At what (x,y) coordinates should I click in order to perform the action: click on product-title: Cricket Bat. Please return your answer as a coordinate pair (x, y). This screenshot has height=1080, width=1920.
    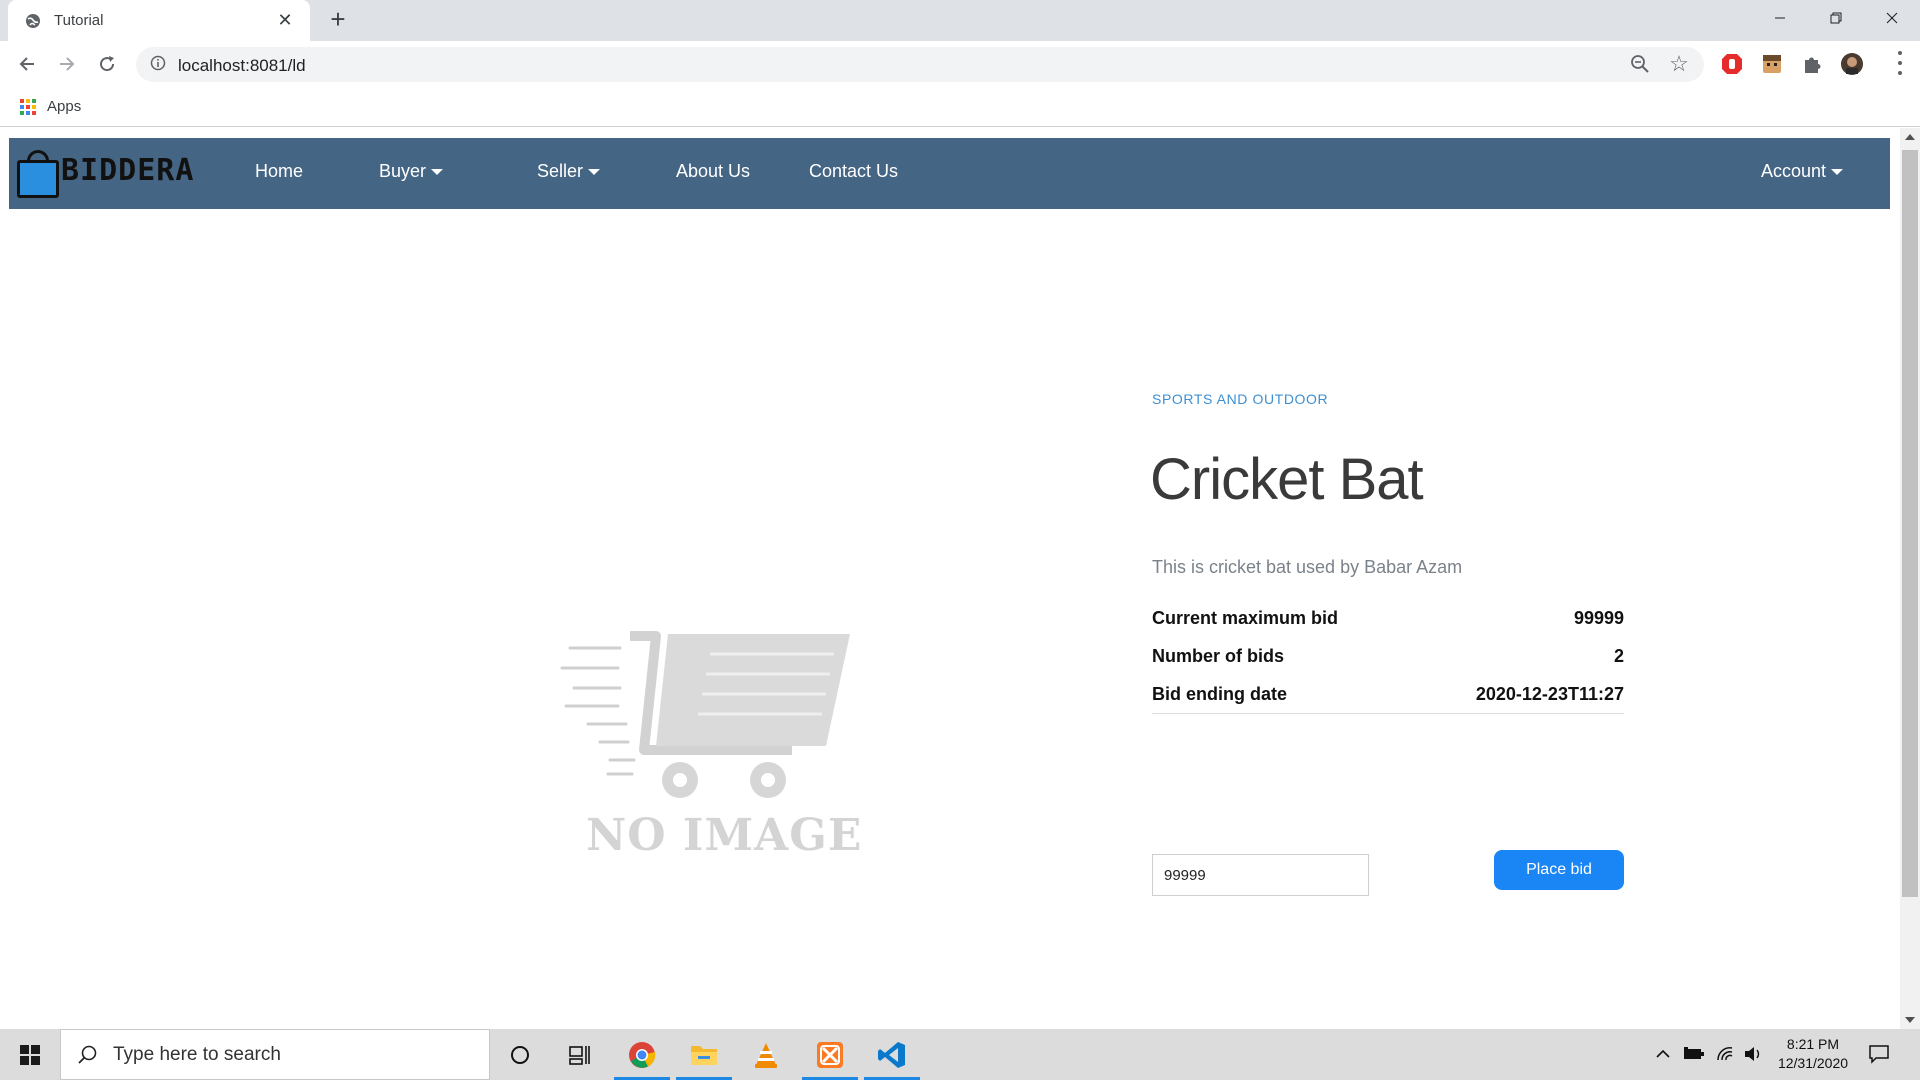
    Looking at the image, I should click on (1287, 479).